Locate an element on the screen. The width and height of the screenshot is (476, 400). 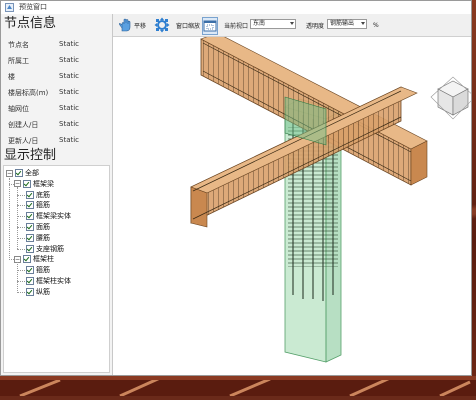
property-key: 节点名 is located at coordinates (18, 45).